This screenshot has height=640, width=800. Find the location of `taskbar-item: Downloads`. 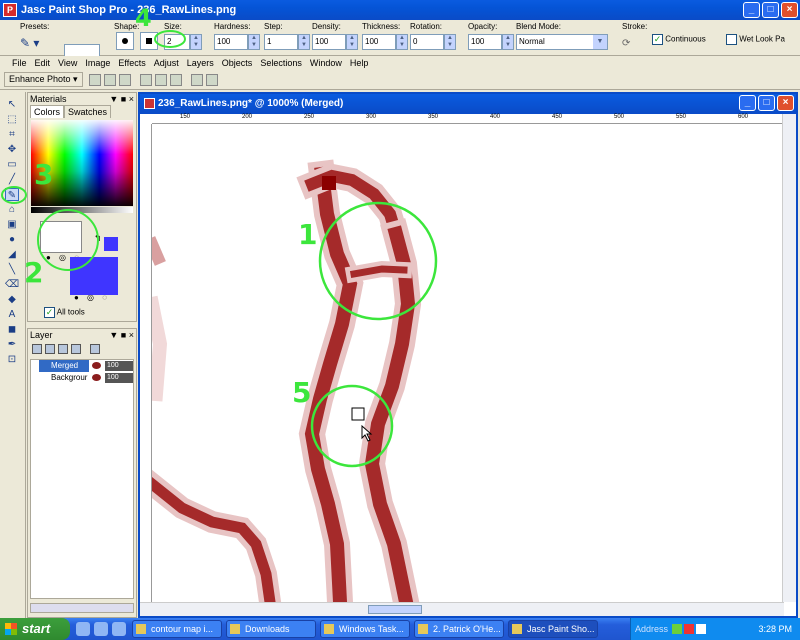

taskbar-item: Downloads is located at coordinates (271, 629).